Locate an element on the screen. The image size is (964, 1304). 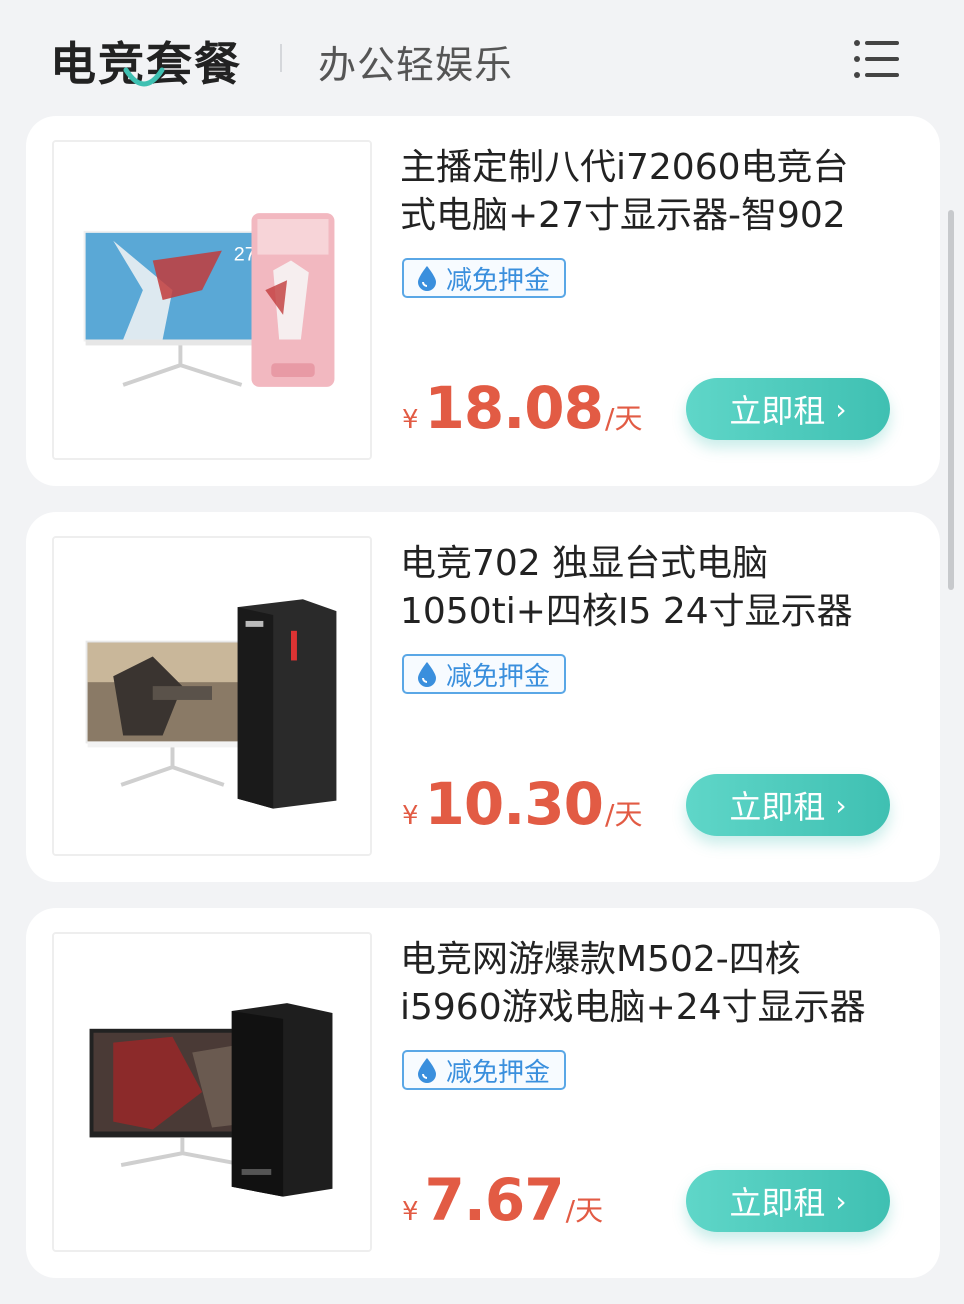
tab-divider is located at coordinates (281, 58).